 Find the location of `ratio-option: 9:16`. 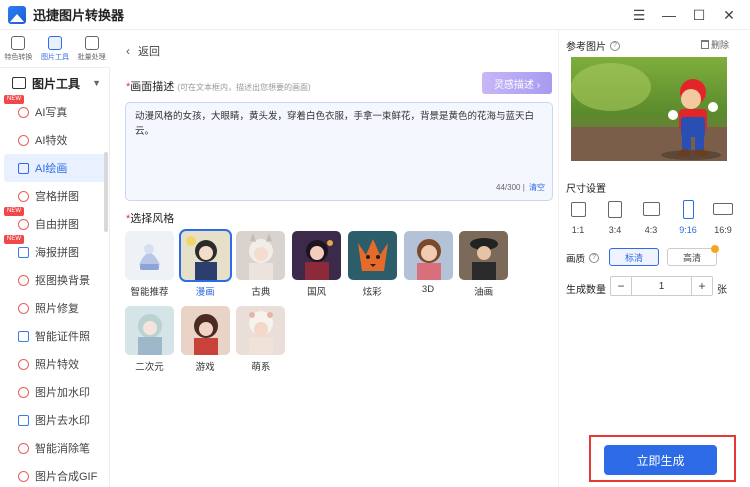

ratio-option: 9:16 is located at coordinates (688, 217).